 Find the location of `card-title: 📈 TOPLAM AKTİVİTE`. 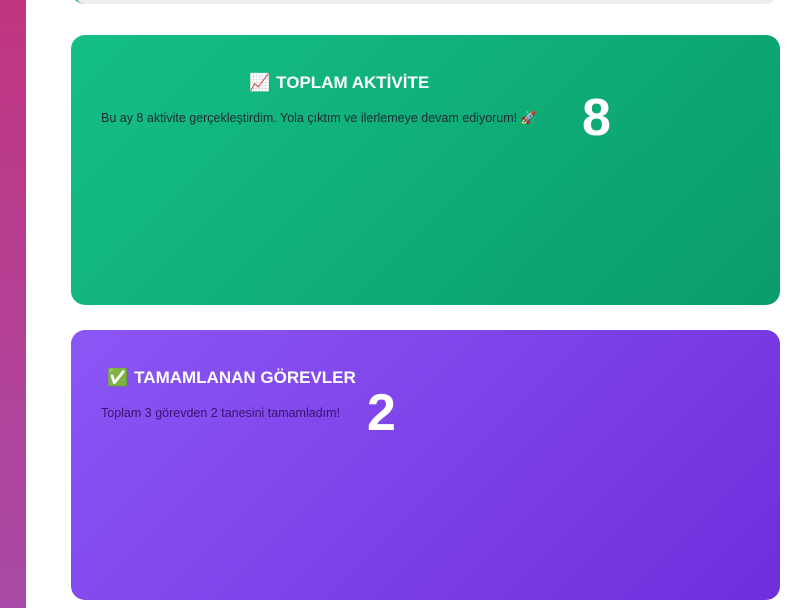

card-title: 📈 TOPLAM AKTİVİTE is located at coordinates (339, 83).